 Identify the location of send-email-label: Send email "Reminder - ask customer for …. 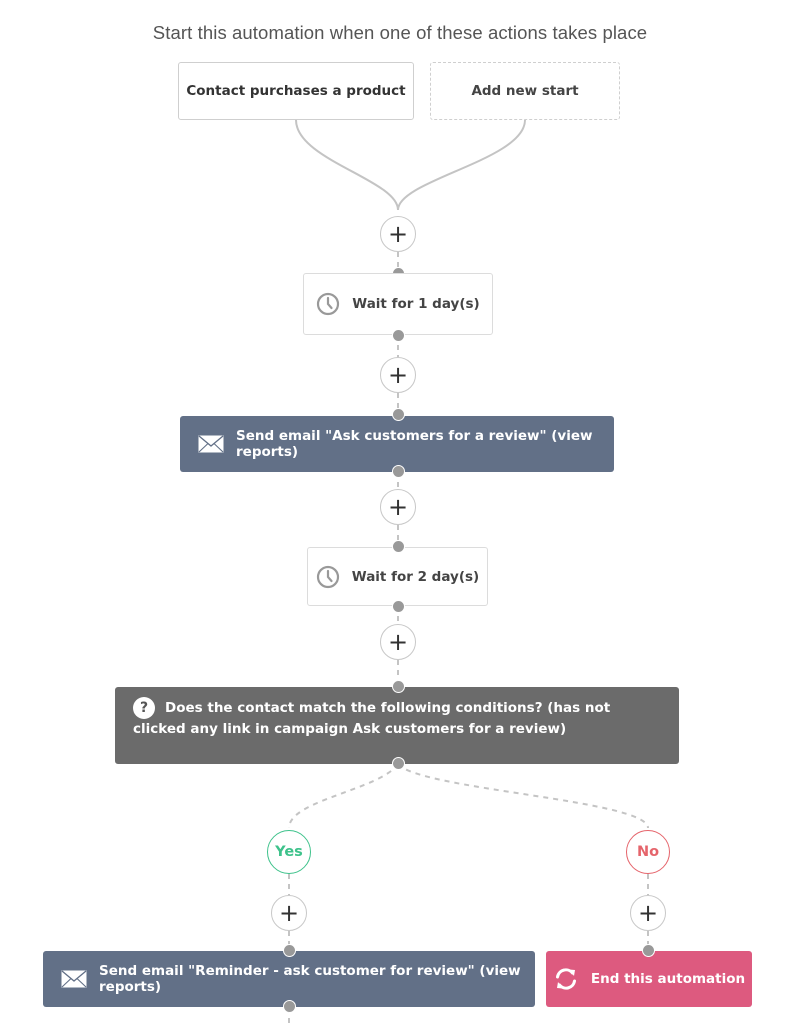
(310, 979).